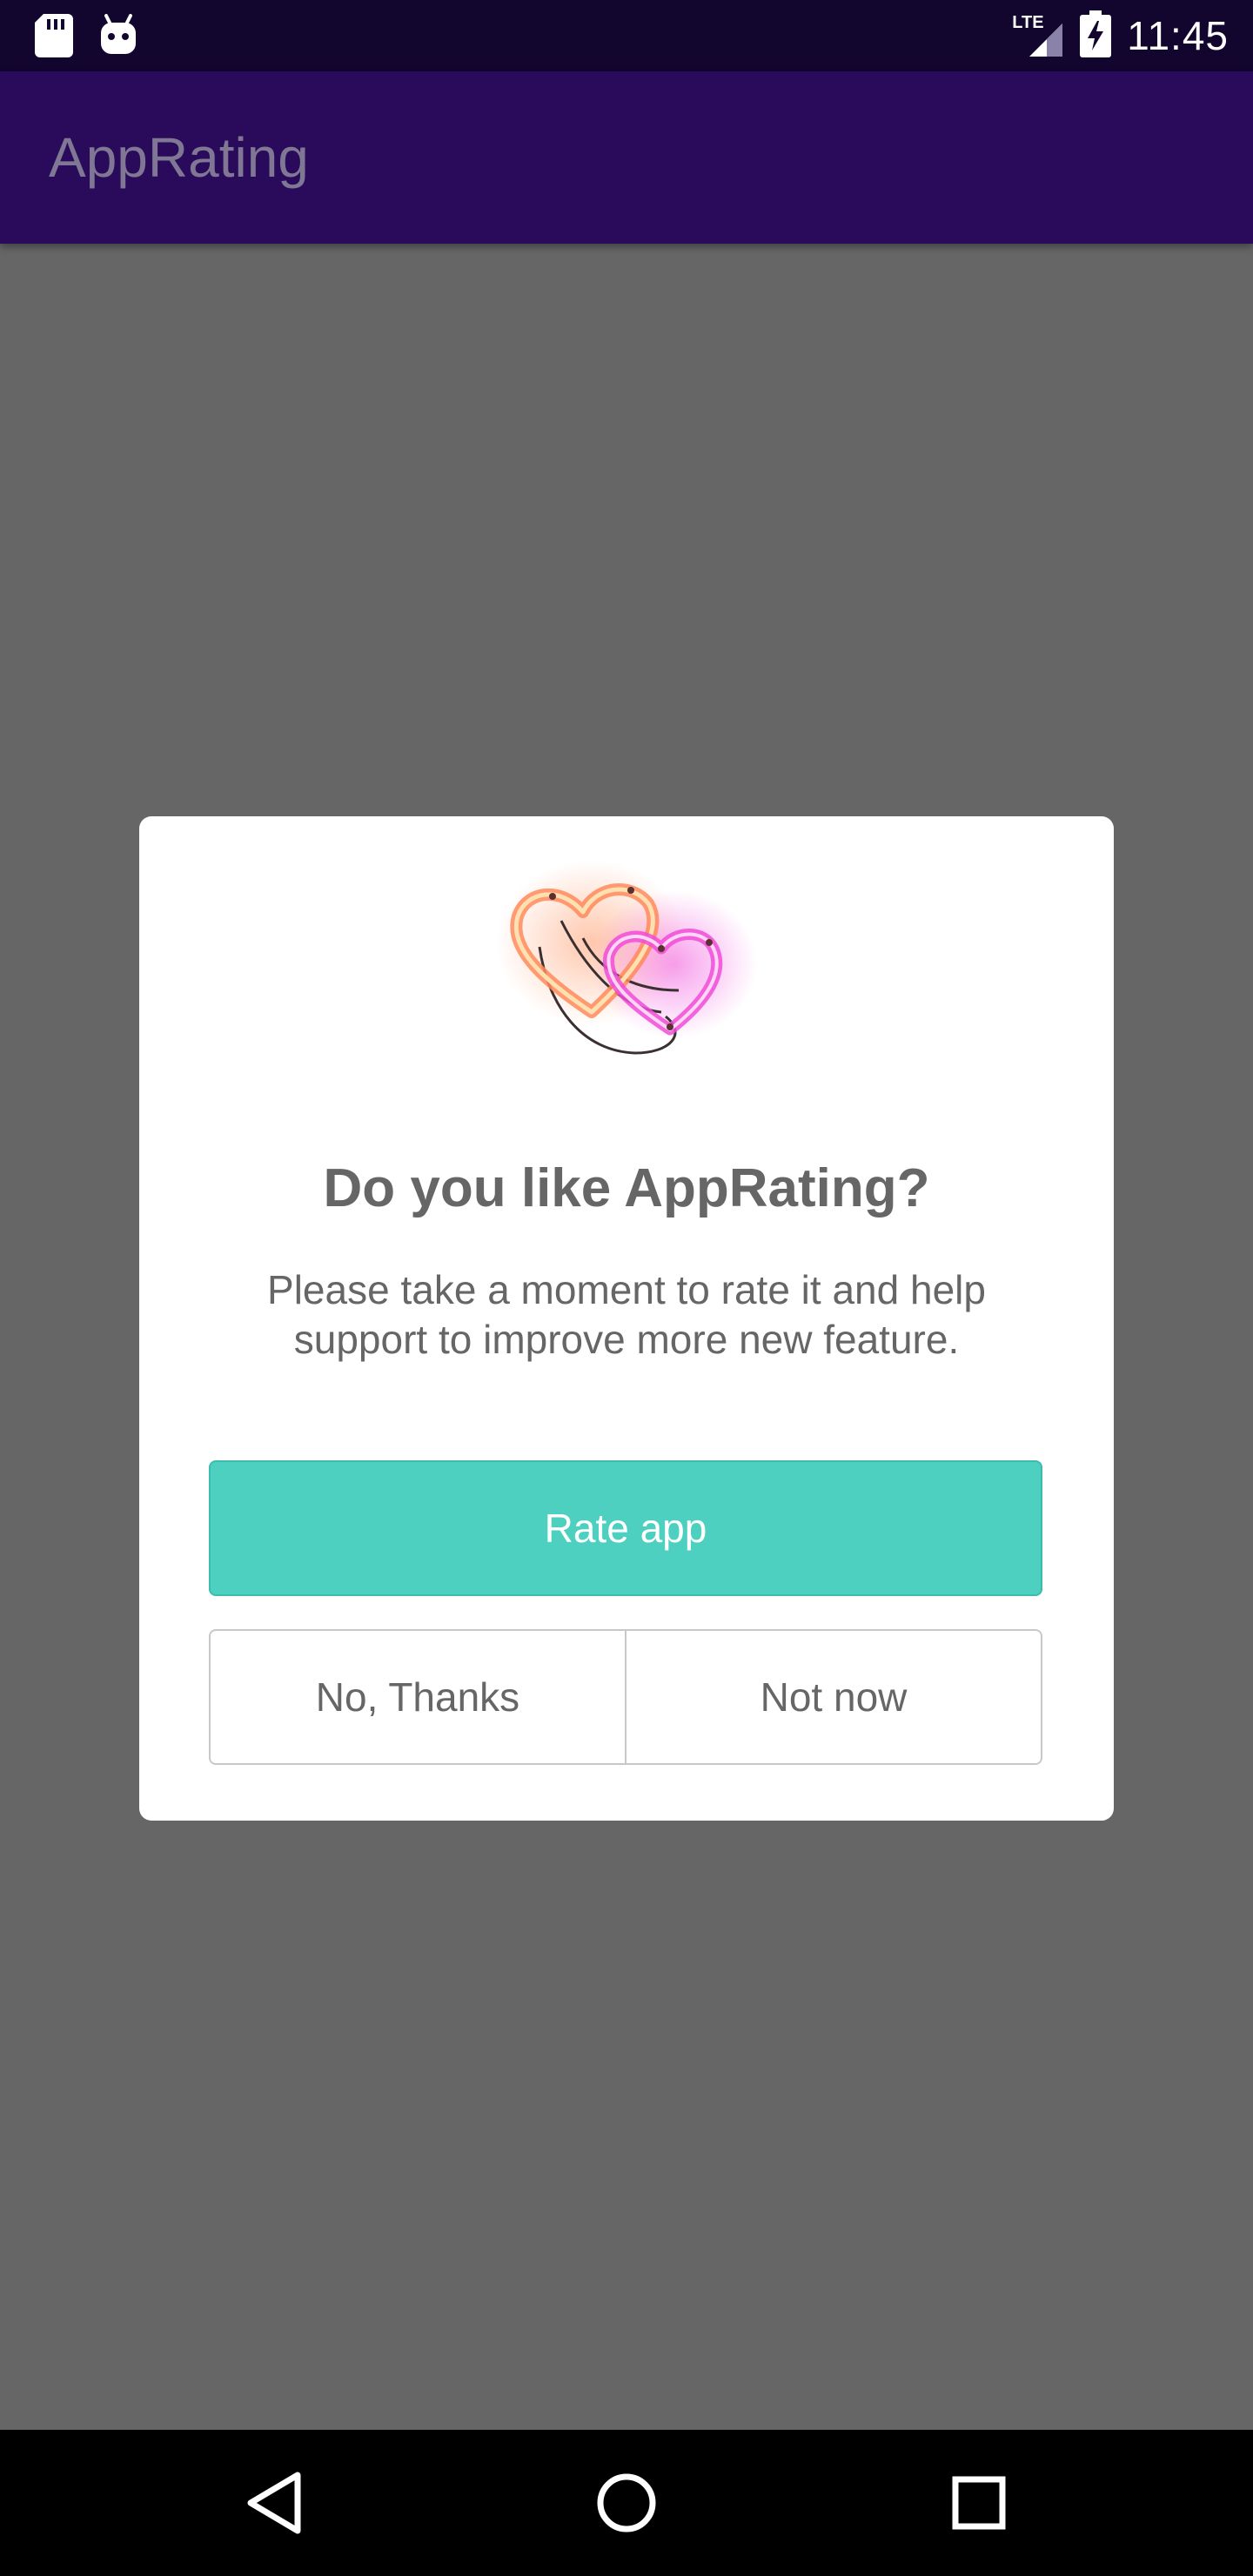 This screenshot has height=2576, width=1253. Describe the element at coordinates (626, 157) in the screenshot. I see `app-bar: AppRating` at that location.